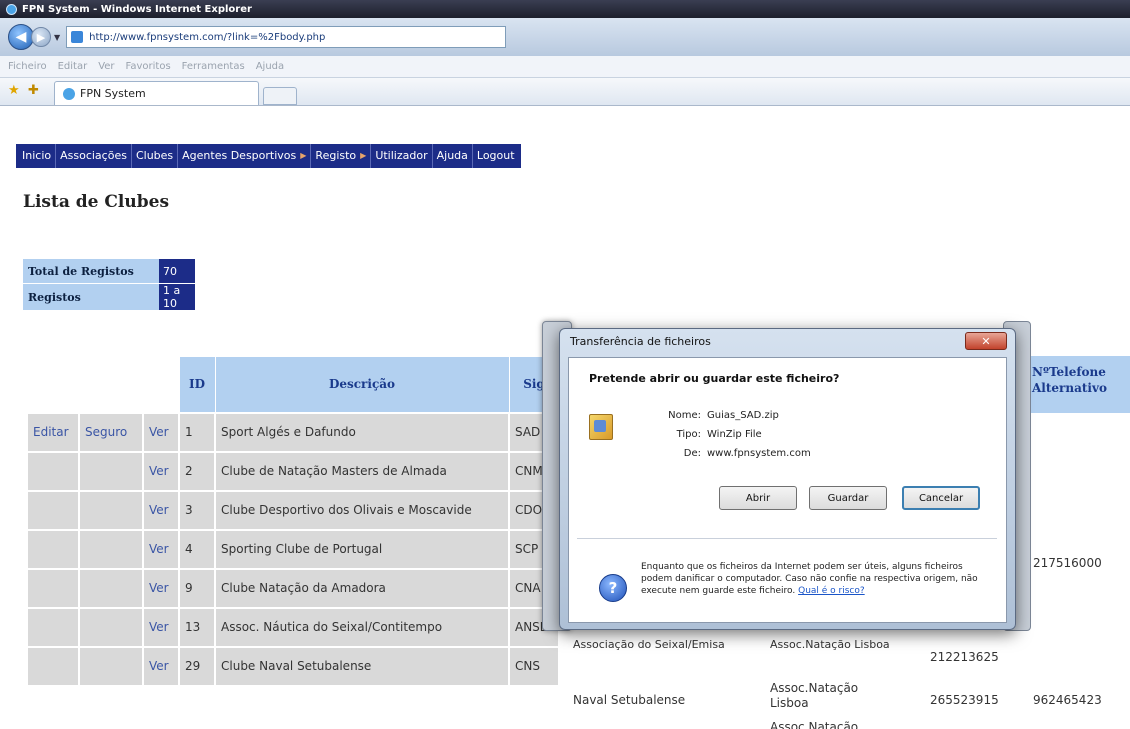 This screenshot has width=1130, height=729. I want to click on cell-telefone-alt: 217516000, so click(1067, 563).